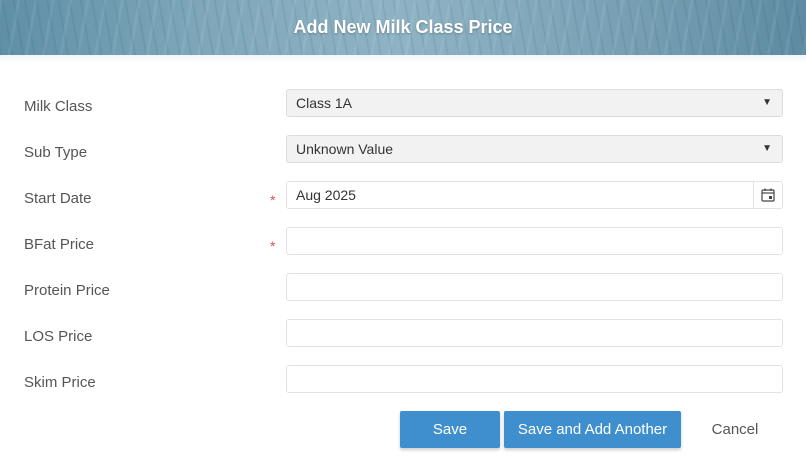  I want to click on start-date-label: Start Date, so click(58, 198).